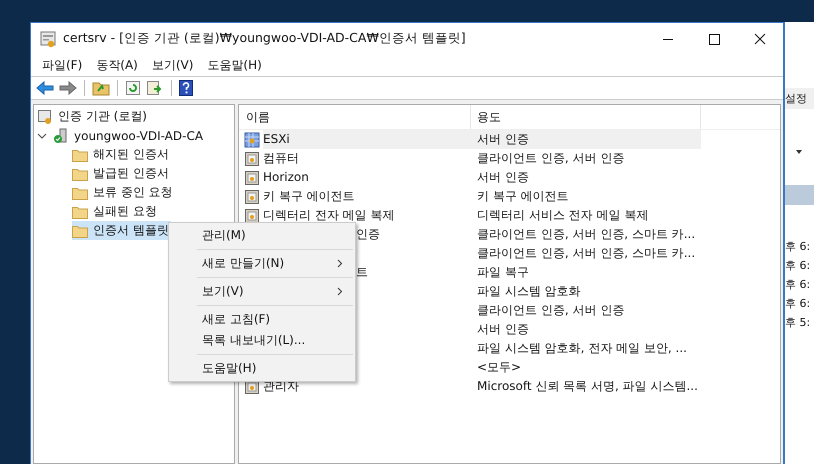  What do you see at coordinates (310, 196) in the screenshot?
I see `template-name: 키 복구 에이전트` at bounding box center [310, 196].